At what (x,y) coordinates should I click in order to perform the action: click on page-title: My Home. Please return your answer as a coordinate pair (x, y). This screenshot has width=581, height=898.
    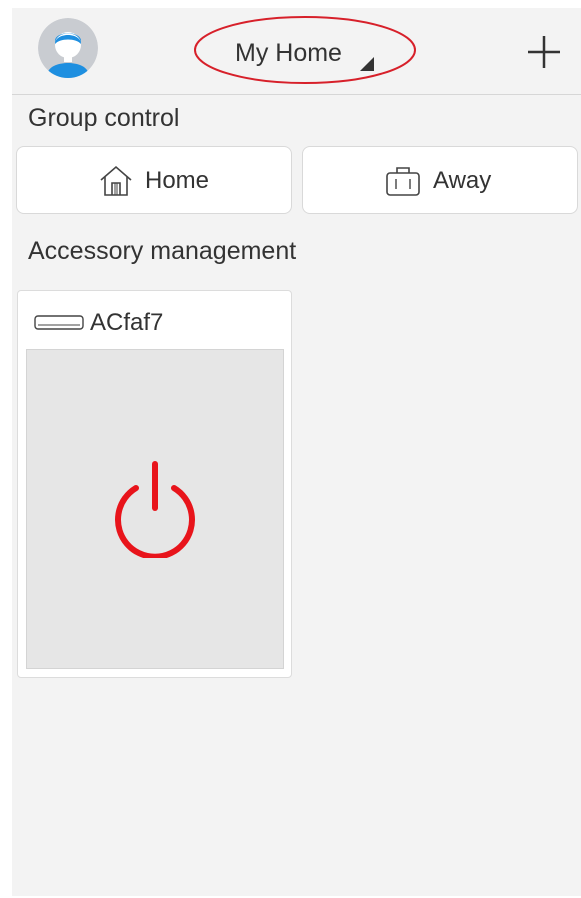
    Looking at the image, I should click on (288, 53).